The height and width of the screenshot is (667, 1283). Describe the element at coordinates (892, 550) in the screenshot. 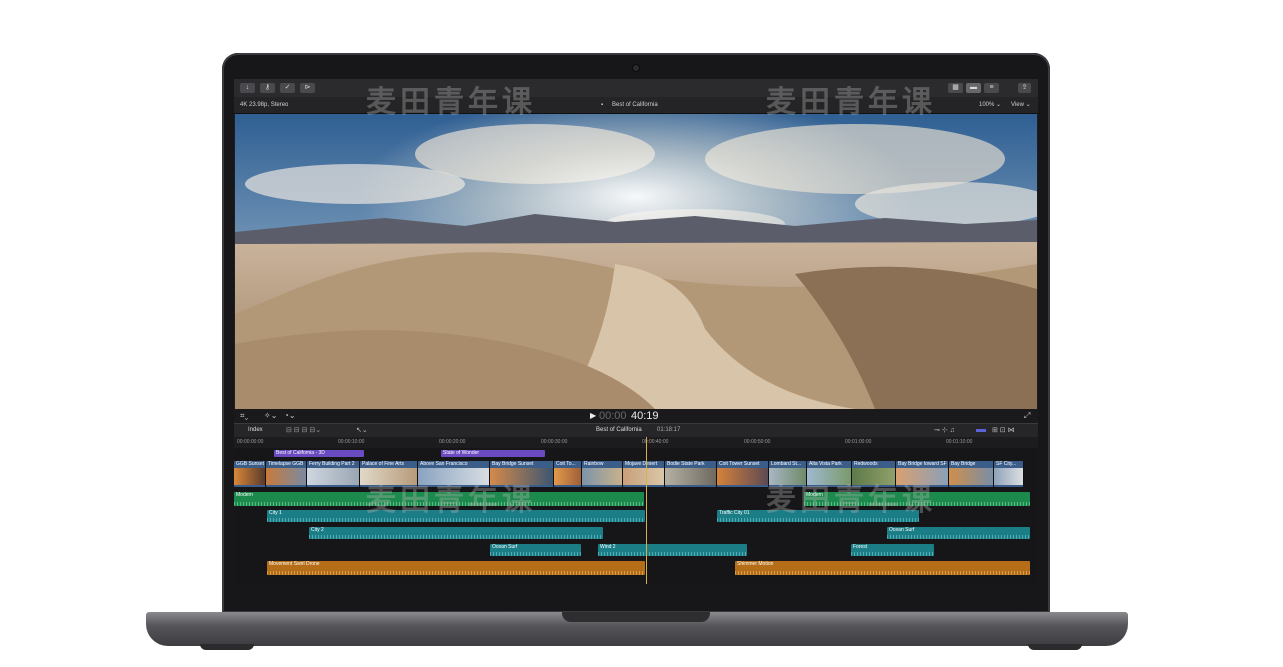

I see `audio-clip: Forest` at that location.